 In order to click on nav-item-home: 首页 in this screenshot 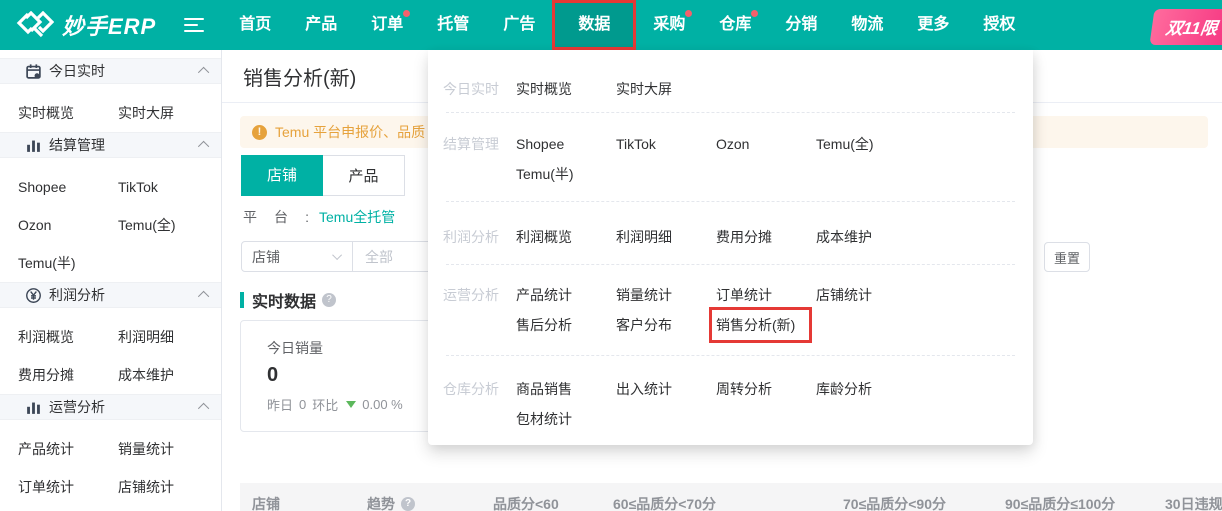, I will do `click(255, 25)`.